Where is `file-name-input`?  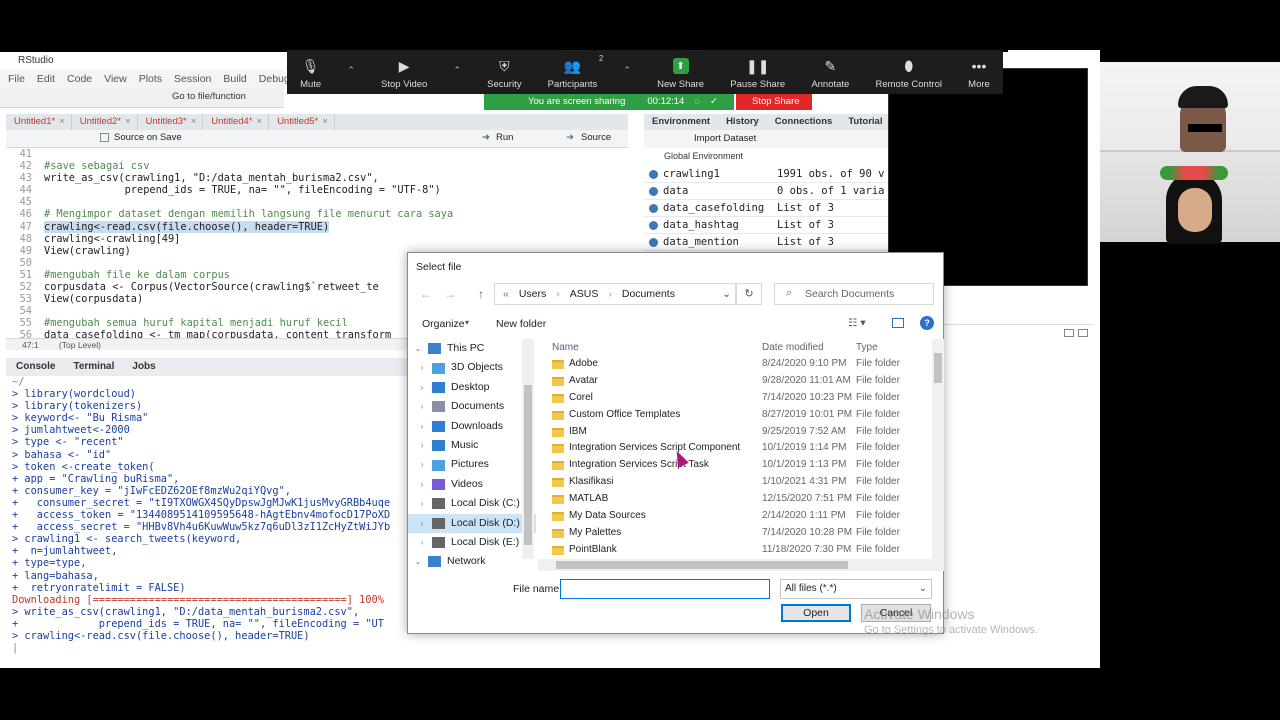
file-name-input is located at coordinates (665, 589).